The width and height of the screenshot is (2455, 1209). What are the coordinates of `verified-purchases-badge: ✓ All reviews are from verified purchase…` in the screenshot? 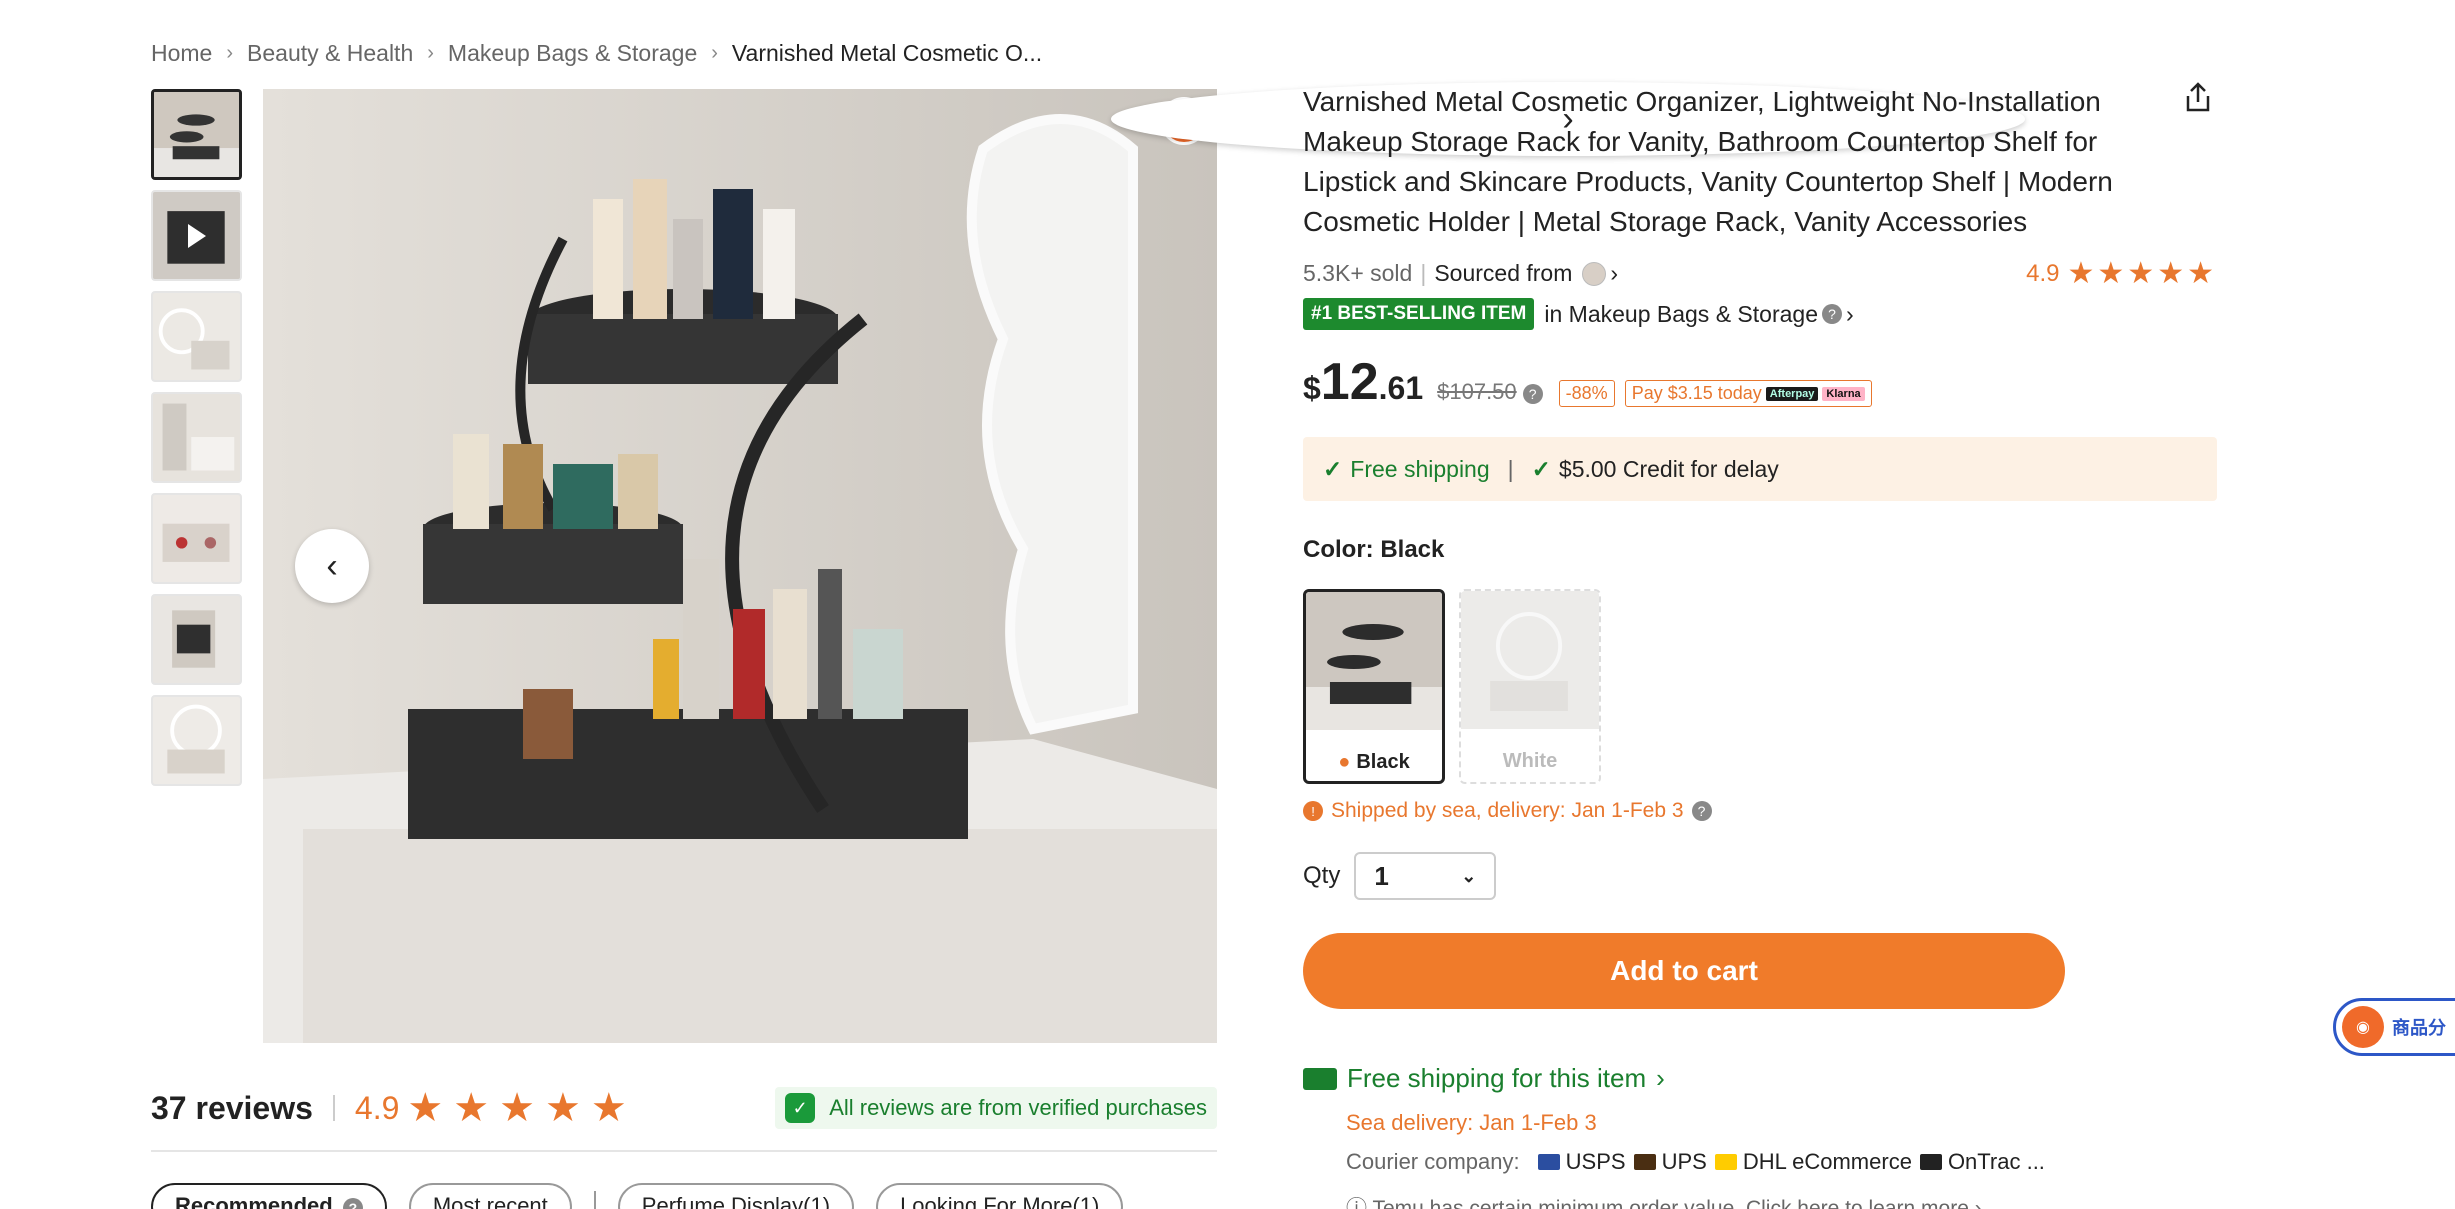 It's located at (996, 1108).